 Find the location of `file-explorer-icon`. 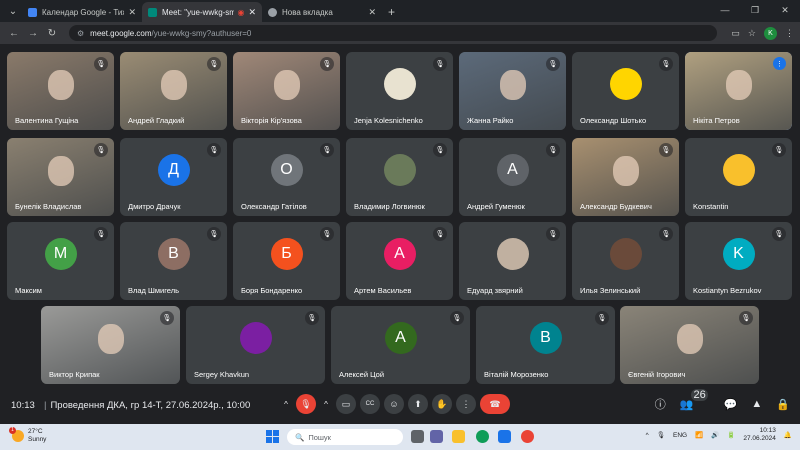

file-explorer-icon is located at coordinates (458, 436).